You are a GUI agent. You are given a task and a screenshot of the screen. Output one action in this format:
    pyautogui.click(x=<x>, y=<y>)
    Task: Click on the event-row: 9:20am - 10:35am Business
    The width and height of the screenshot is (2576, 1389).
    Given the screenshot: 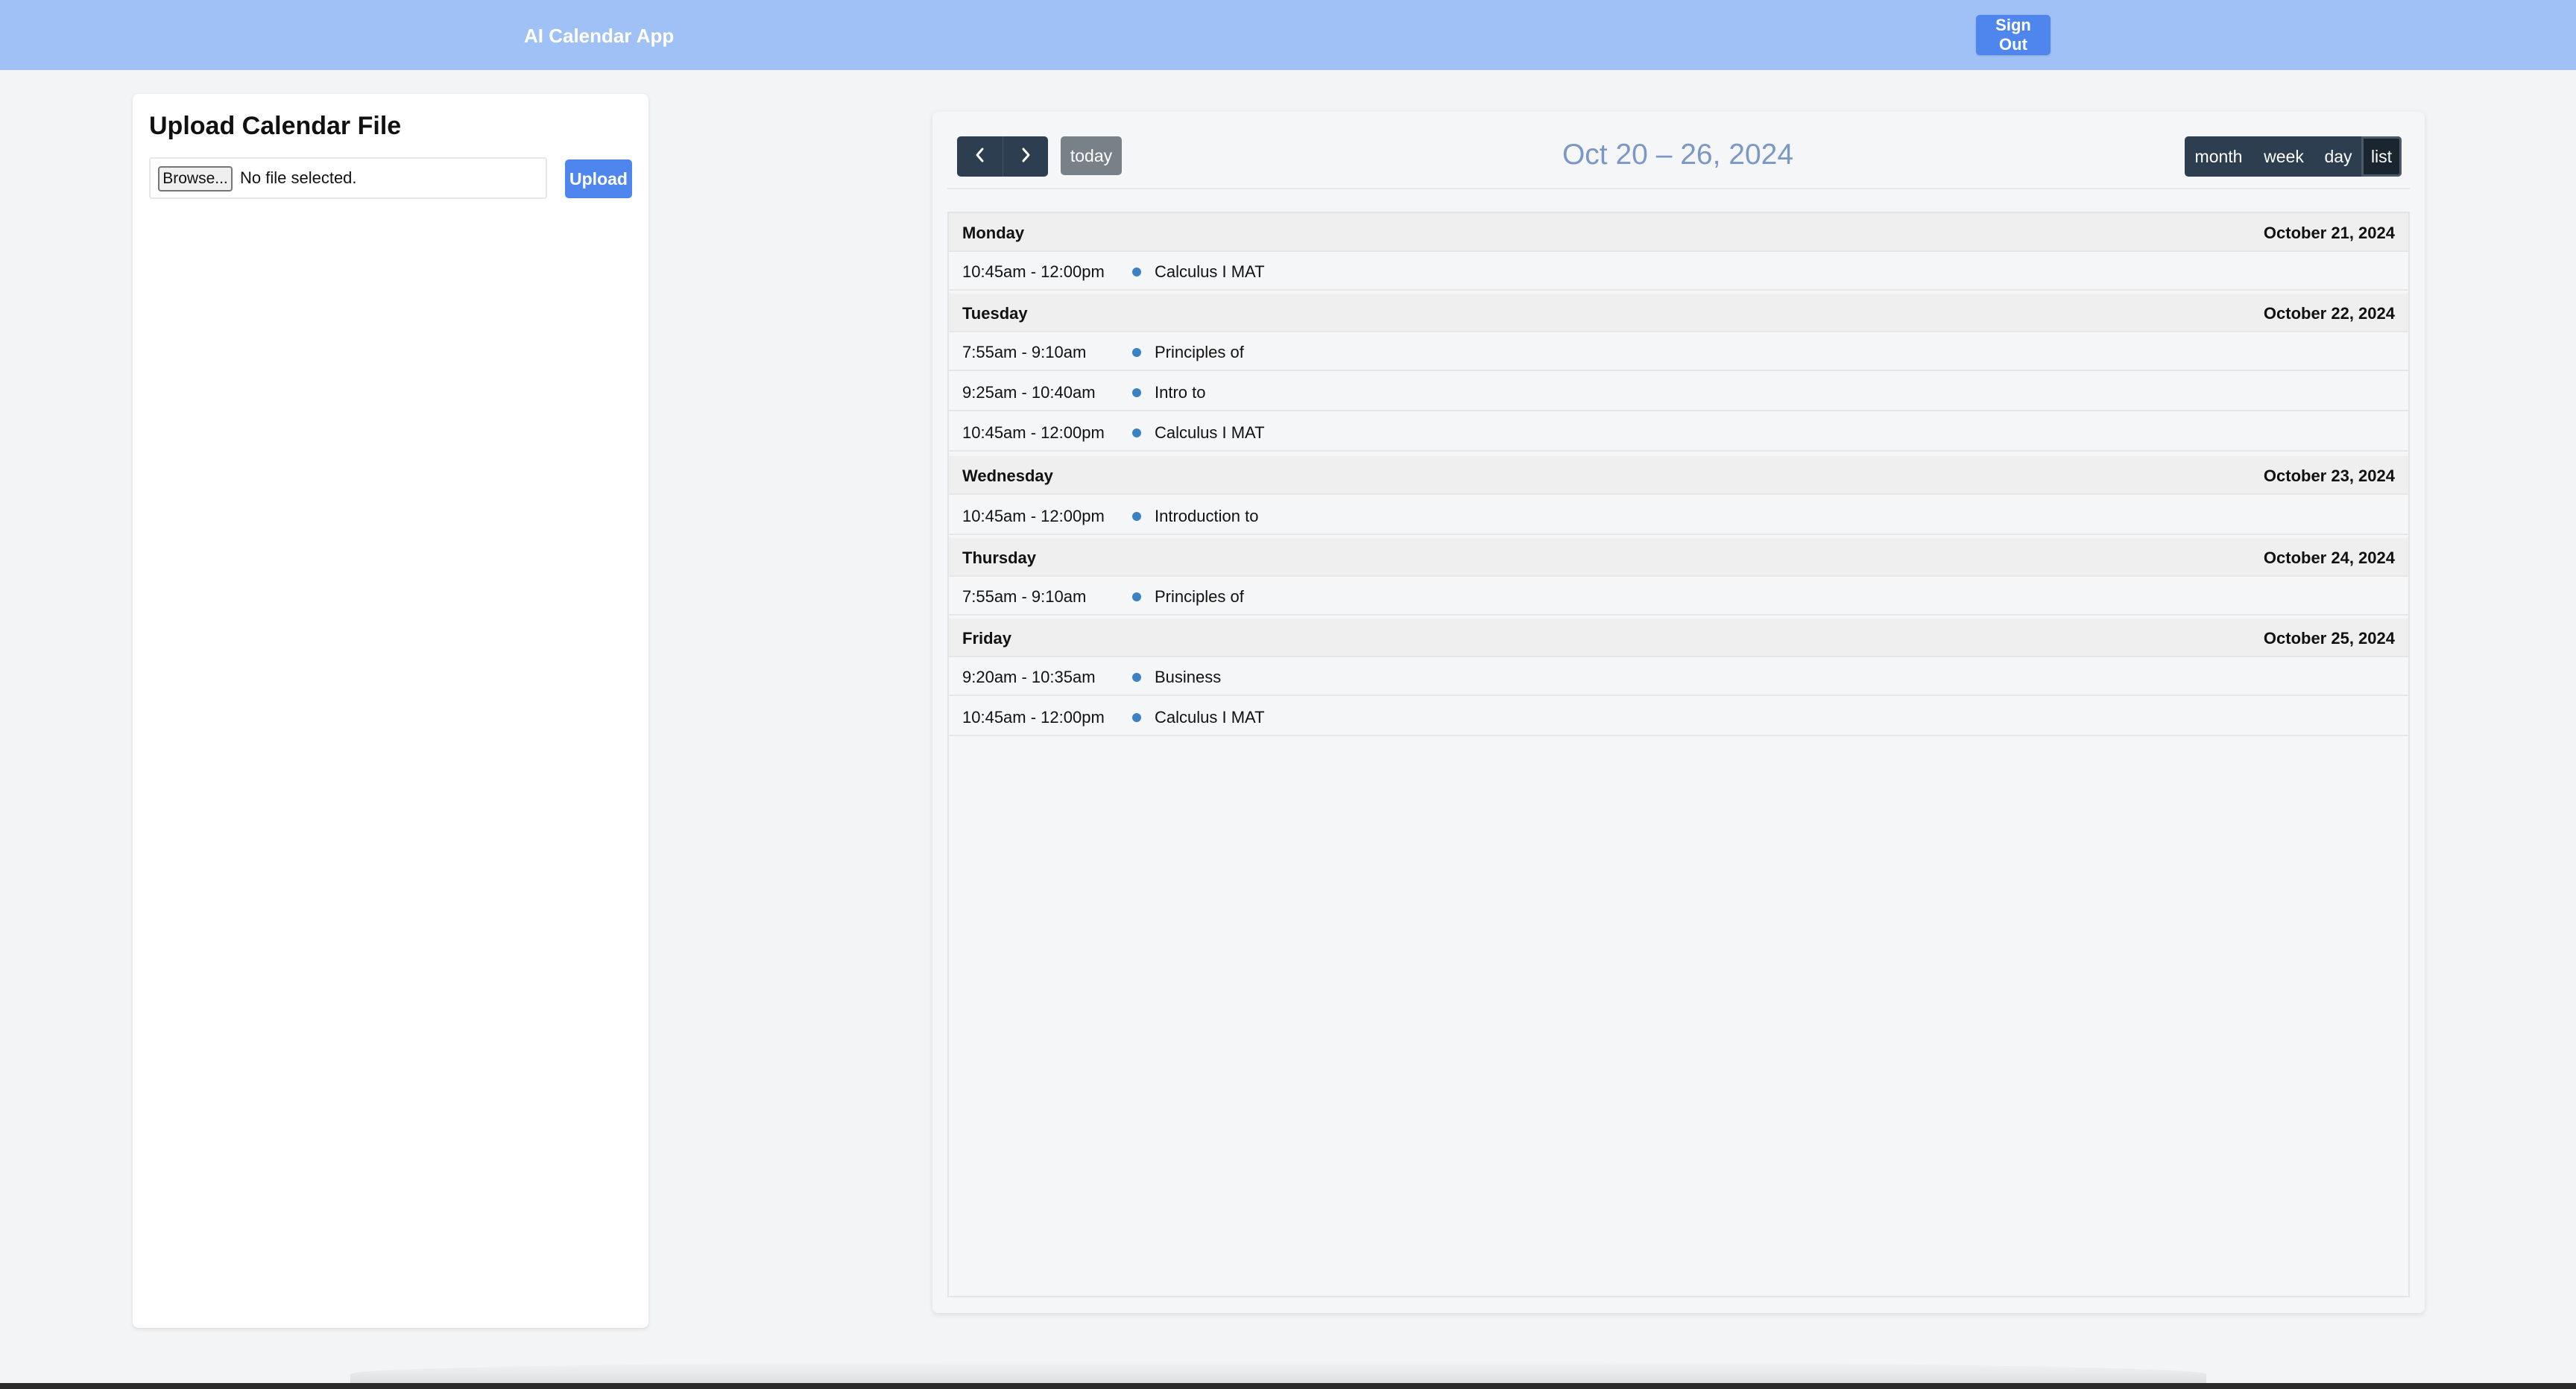 What is the action you would take?
    pyautogui.click(x=1678, y=676)
    